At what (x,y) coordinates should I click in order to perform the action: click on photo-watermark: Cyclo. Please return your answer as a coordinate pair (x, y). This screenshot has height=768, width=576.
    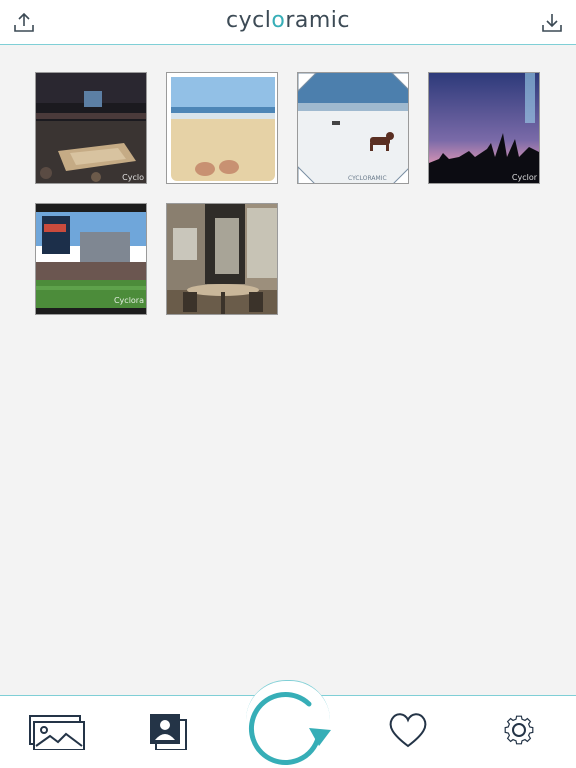
    Looking at the image, I should click on (133, 177).